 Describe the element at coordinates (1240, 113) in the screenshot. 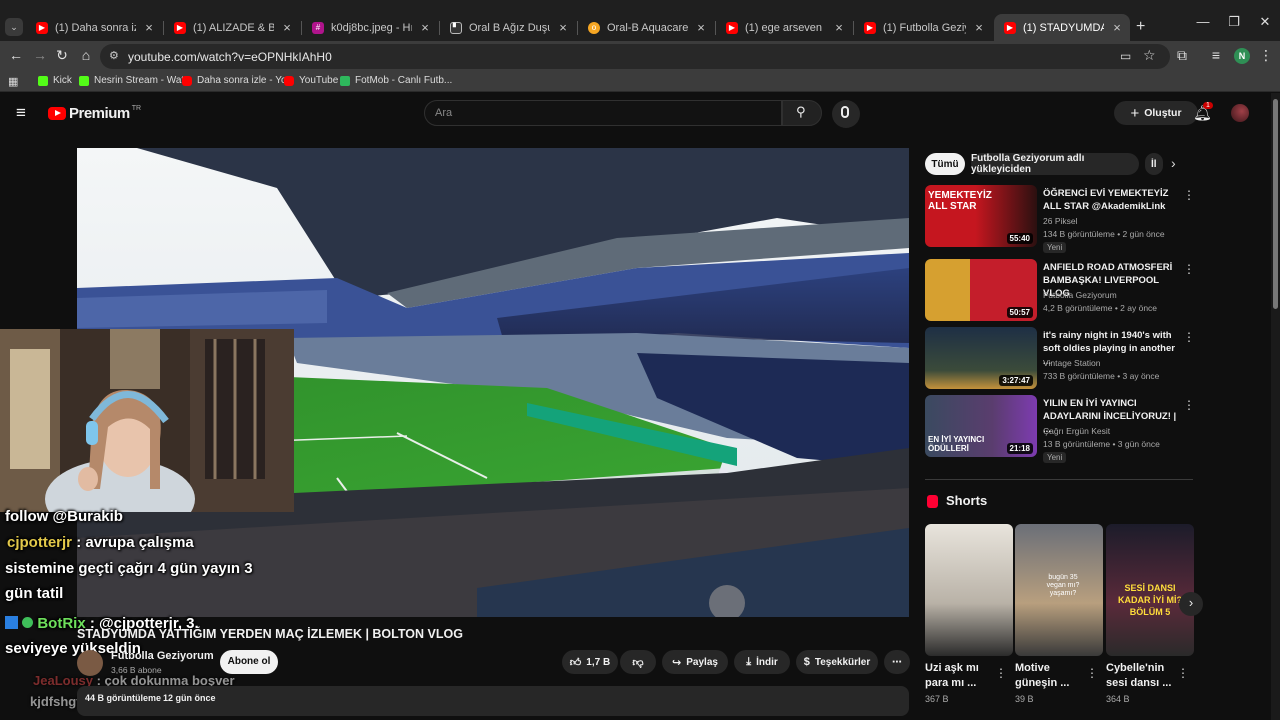

I see `account-avatar` at that location.